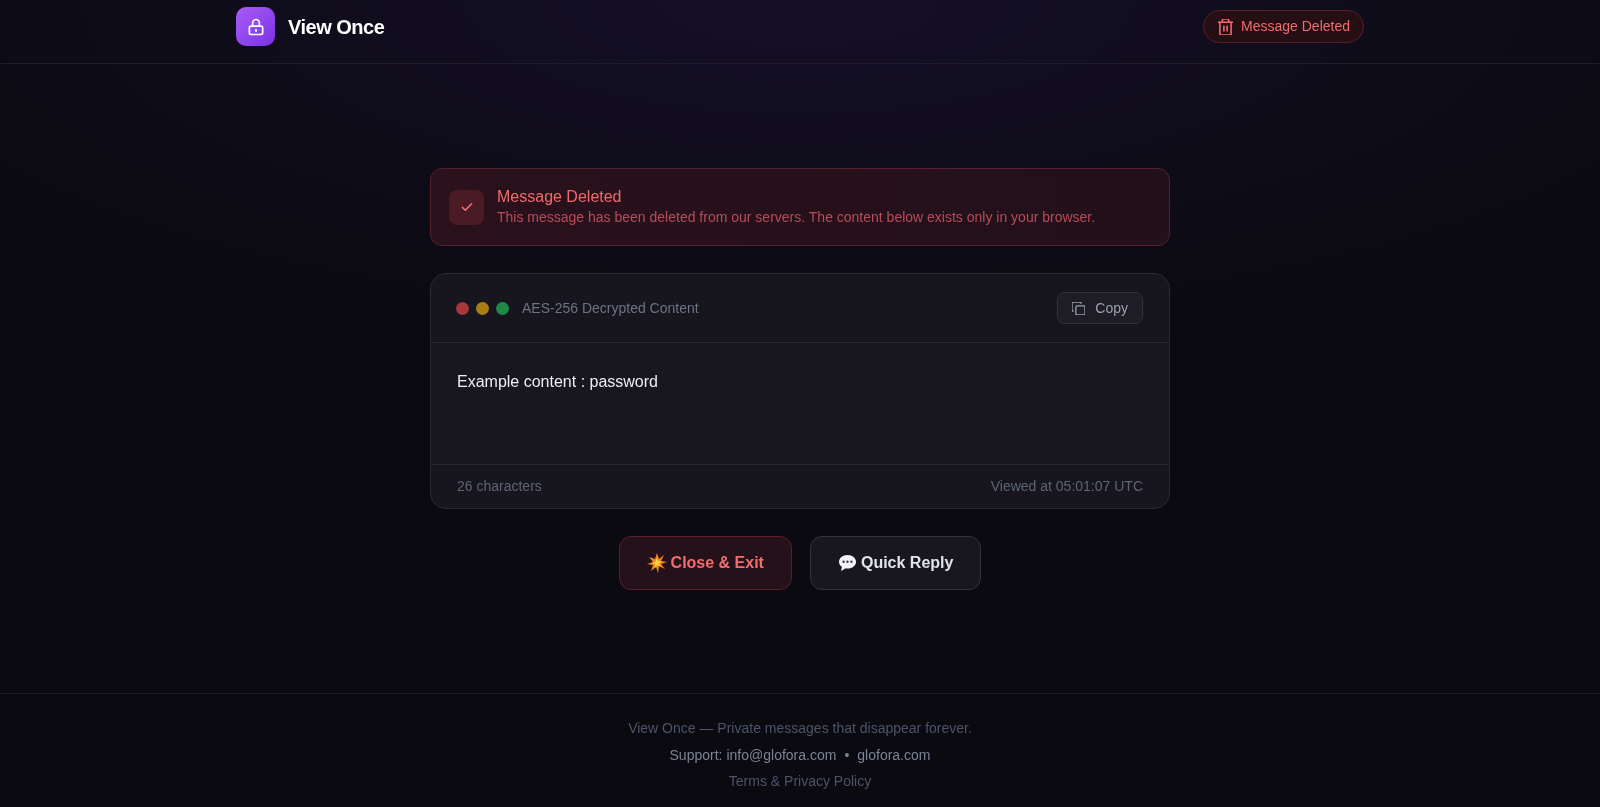 Image resolution: width=1600 pixels, height=807 pixels. What do you see at coordinates (1295, 26) in the screenshot?
I see `badge-label: Message Deleted` at bounding box center [1295, 26].